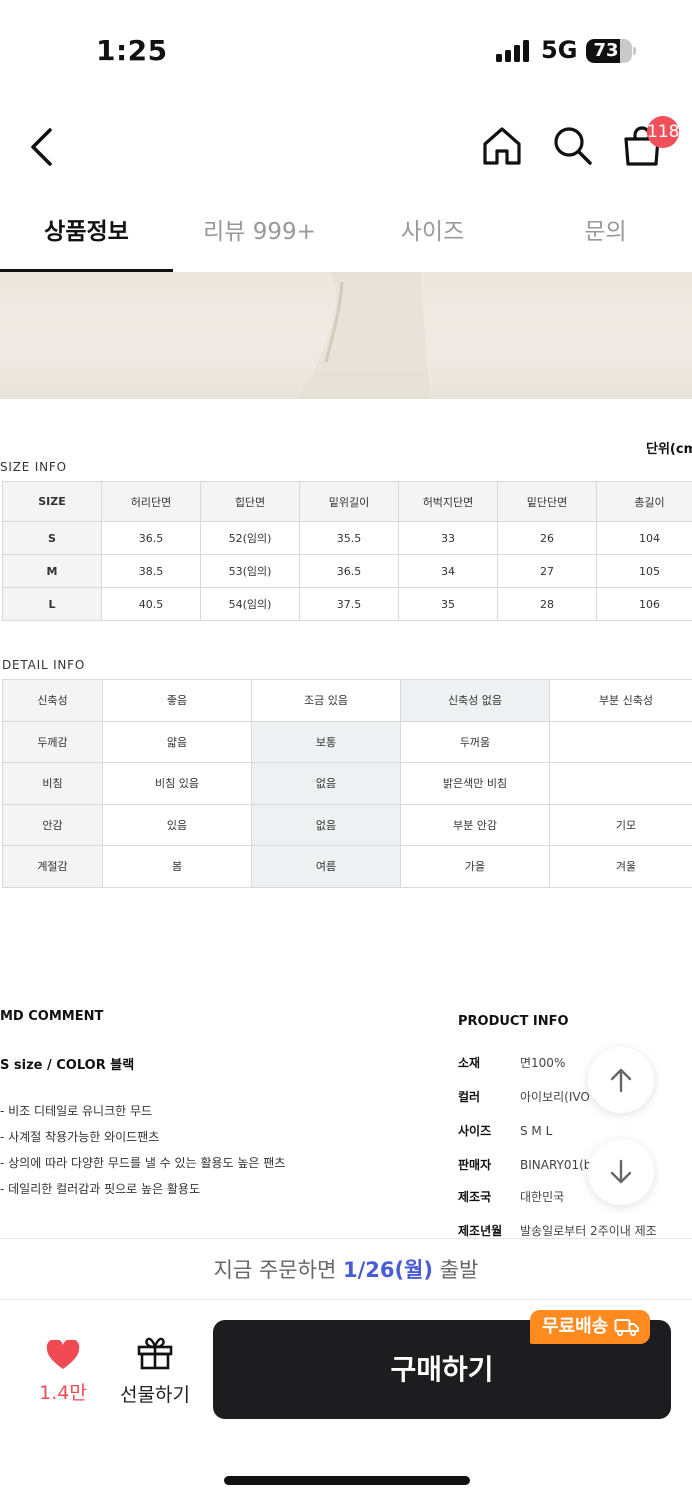  I want to click on table-header: 밑단단면, so click(547, 501).